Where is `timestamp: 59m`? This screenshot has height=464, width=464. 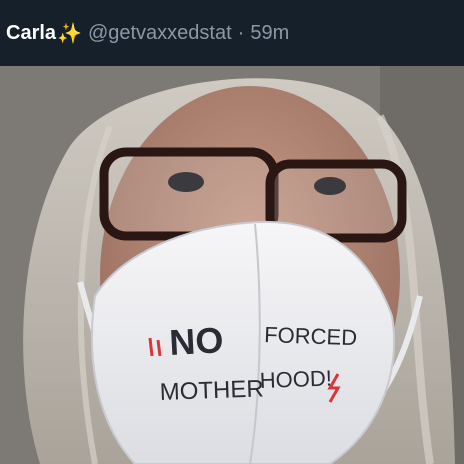 timestamp: 59m is located at coordinates (269, 33).